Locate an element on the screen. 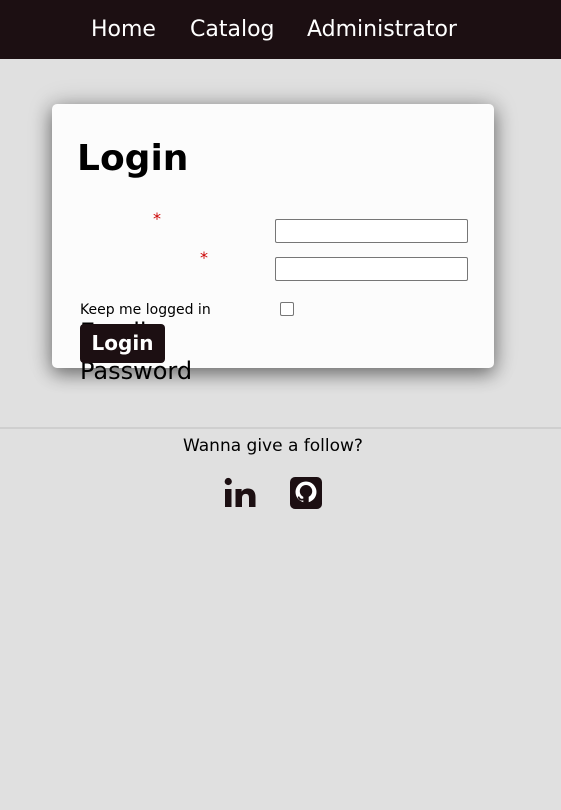 Image resolution: width=561 pixels, height=810 pixels. github-icon is located at coordinates (306, 493).